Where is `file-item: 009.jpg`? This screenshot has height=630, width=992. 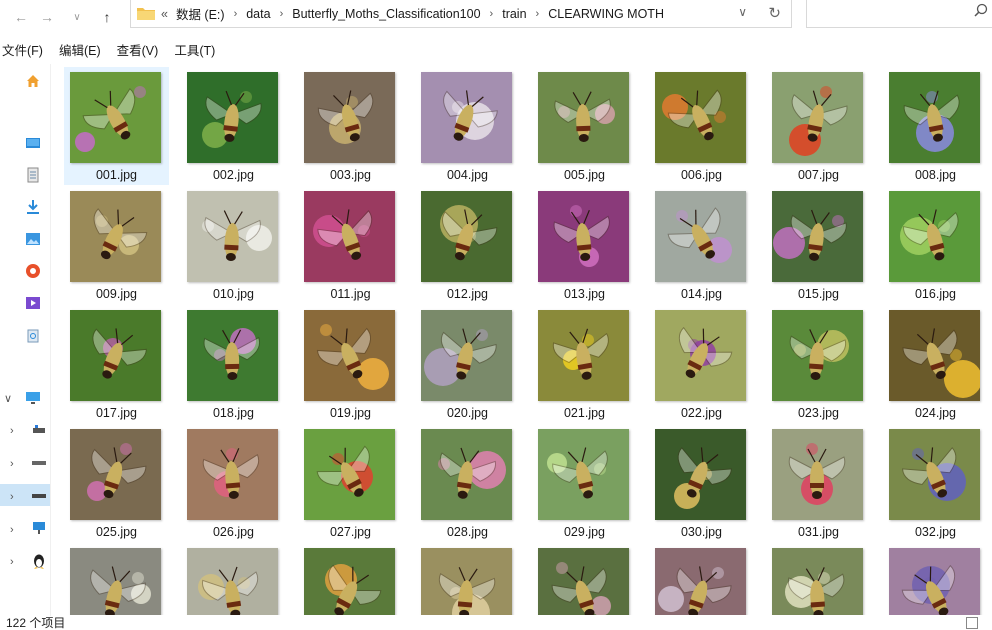 file-item: 009.jpg is located at coordinates (116, 245).